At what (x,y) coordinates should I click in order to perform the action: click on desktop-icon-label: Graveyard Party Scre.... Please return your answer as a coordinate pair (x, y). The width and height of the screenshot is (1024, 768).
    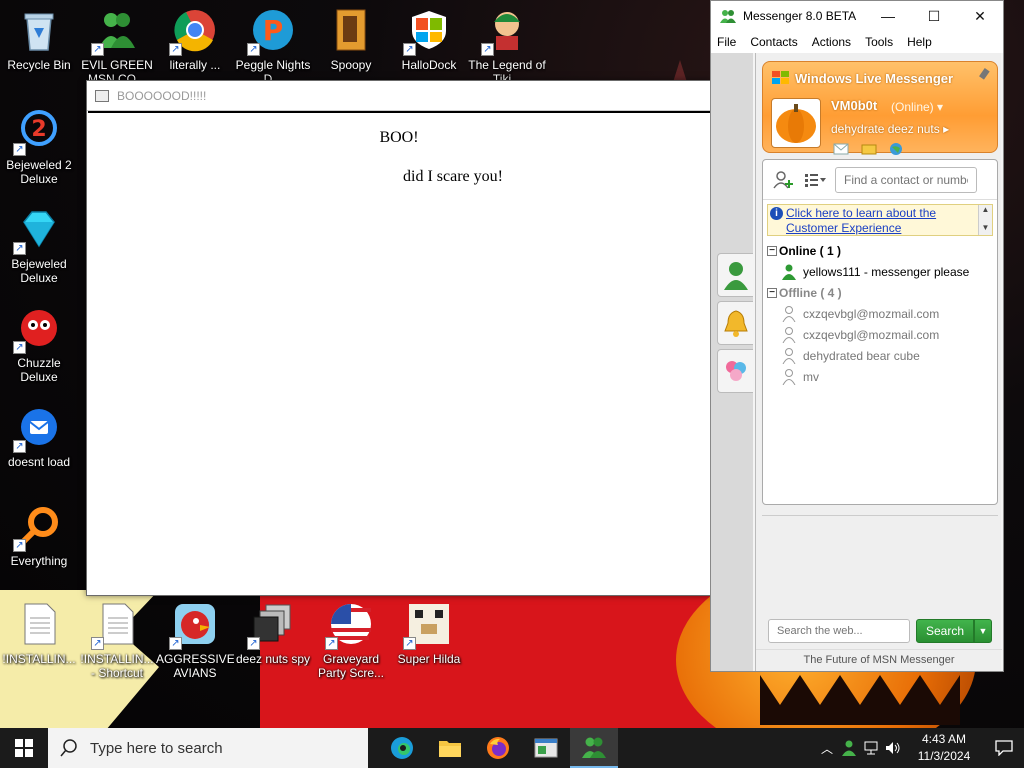
    Looking at the image, I should click on (351, 666).